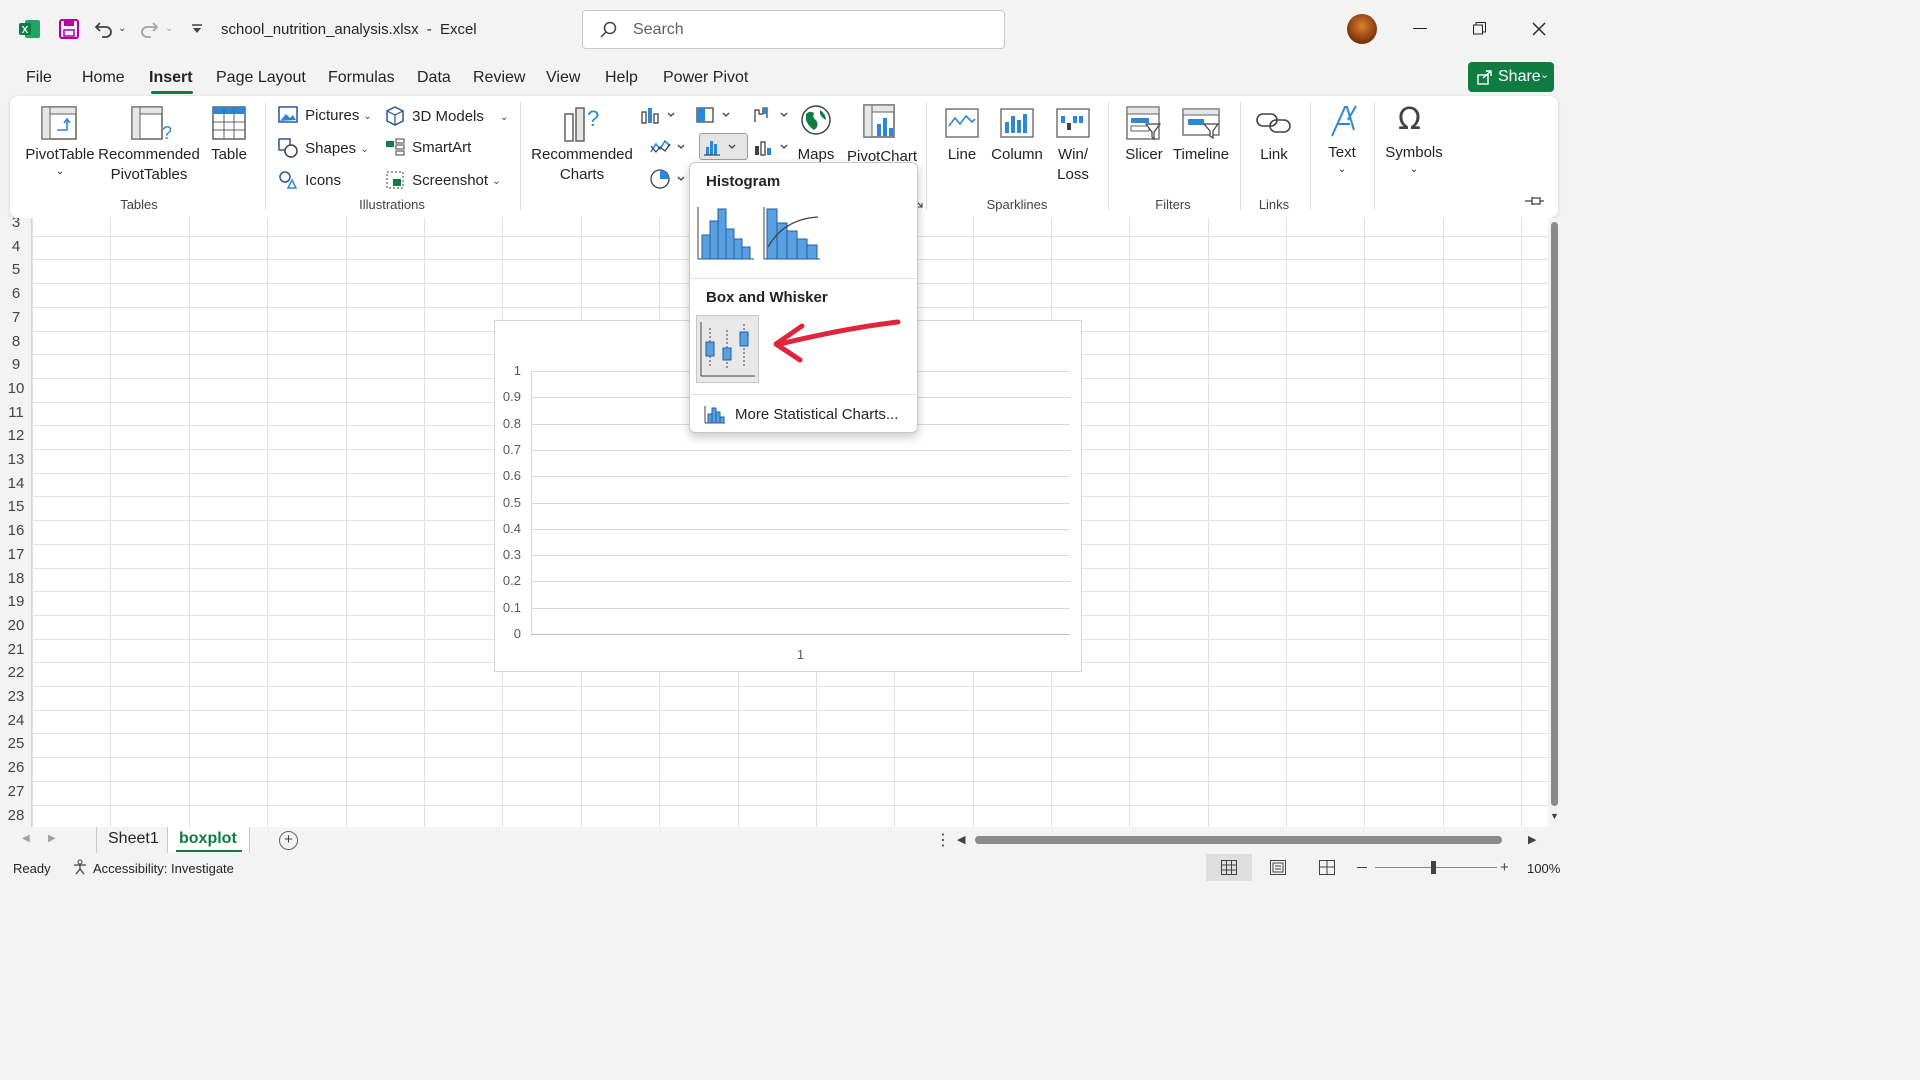 The height and width of the screenshot is (1080, 1920). I want to click on row-header: 9, so click(16, 364).